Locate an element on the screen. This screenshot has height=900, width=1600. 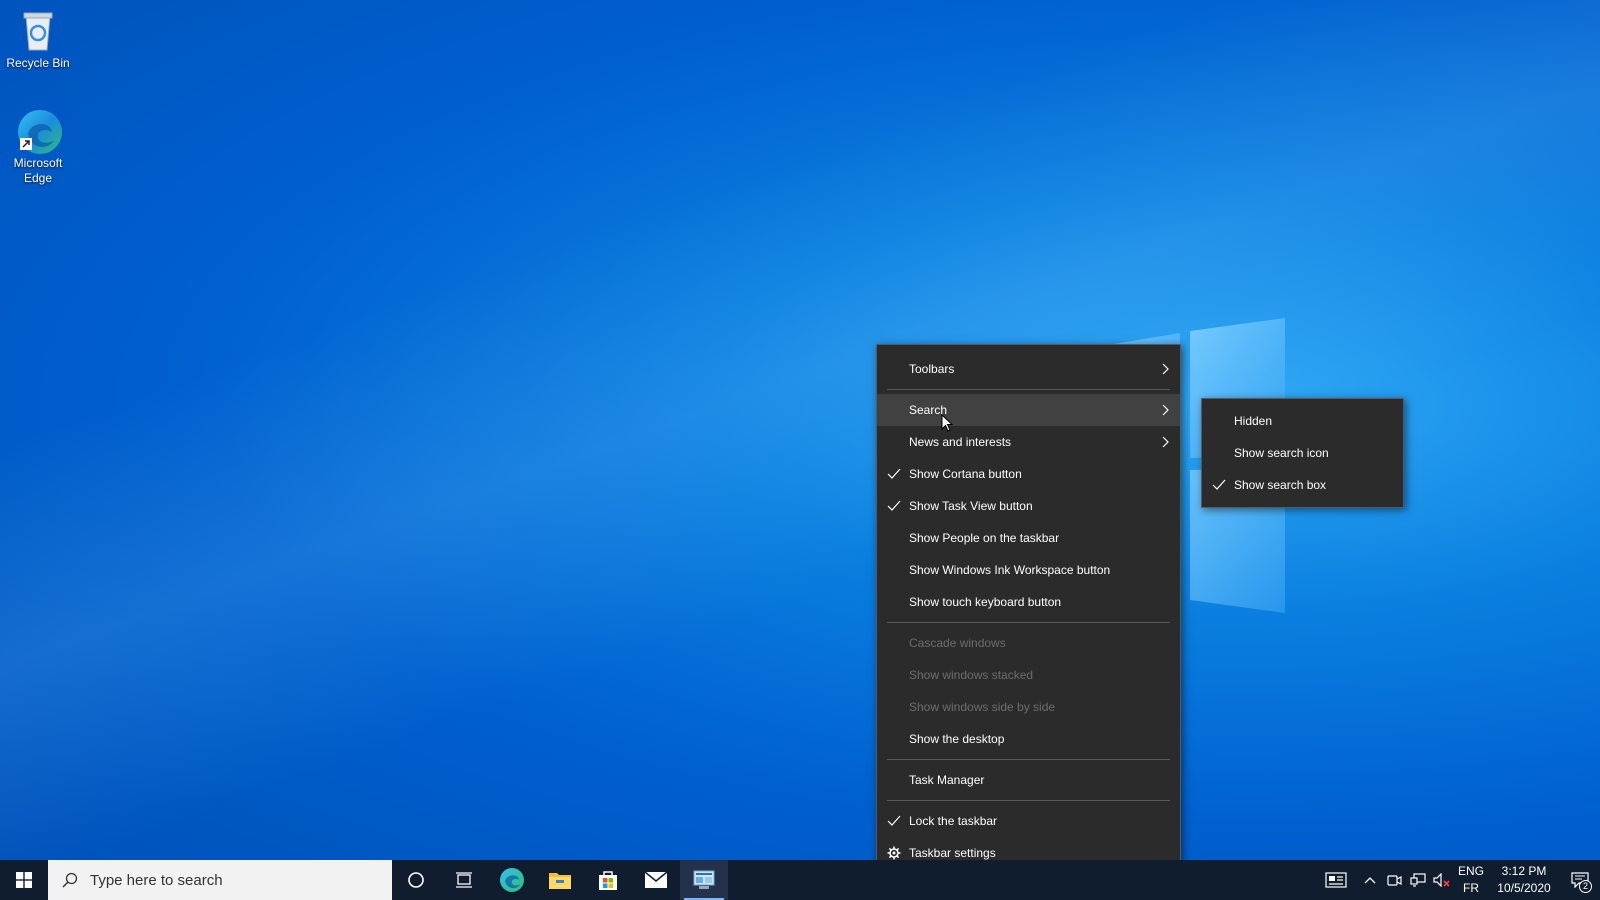
mouse-cursor-icon is located at coordinates (947, 423).